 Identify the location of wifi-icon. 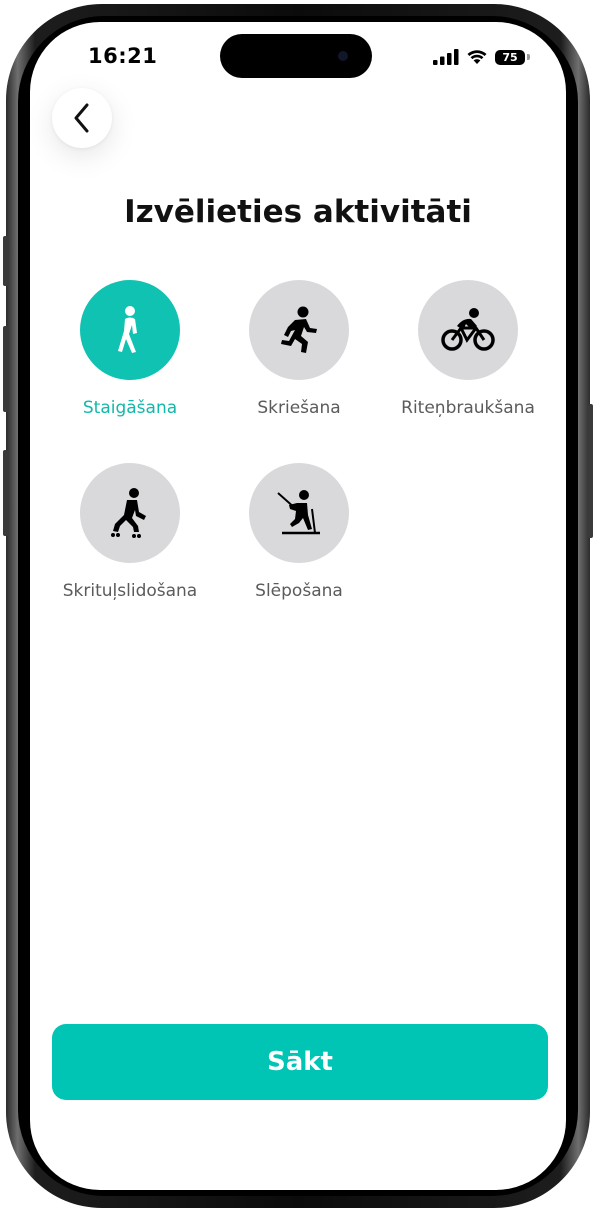
(477, 57).